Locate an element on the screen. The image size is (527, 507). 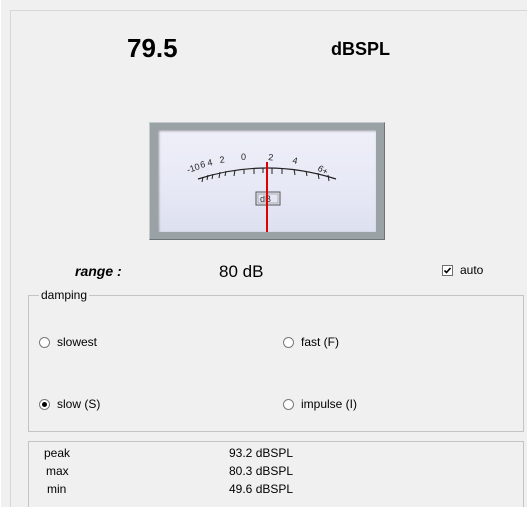
spl-reading-value: 79.5 is located at coordinates (152, 48).